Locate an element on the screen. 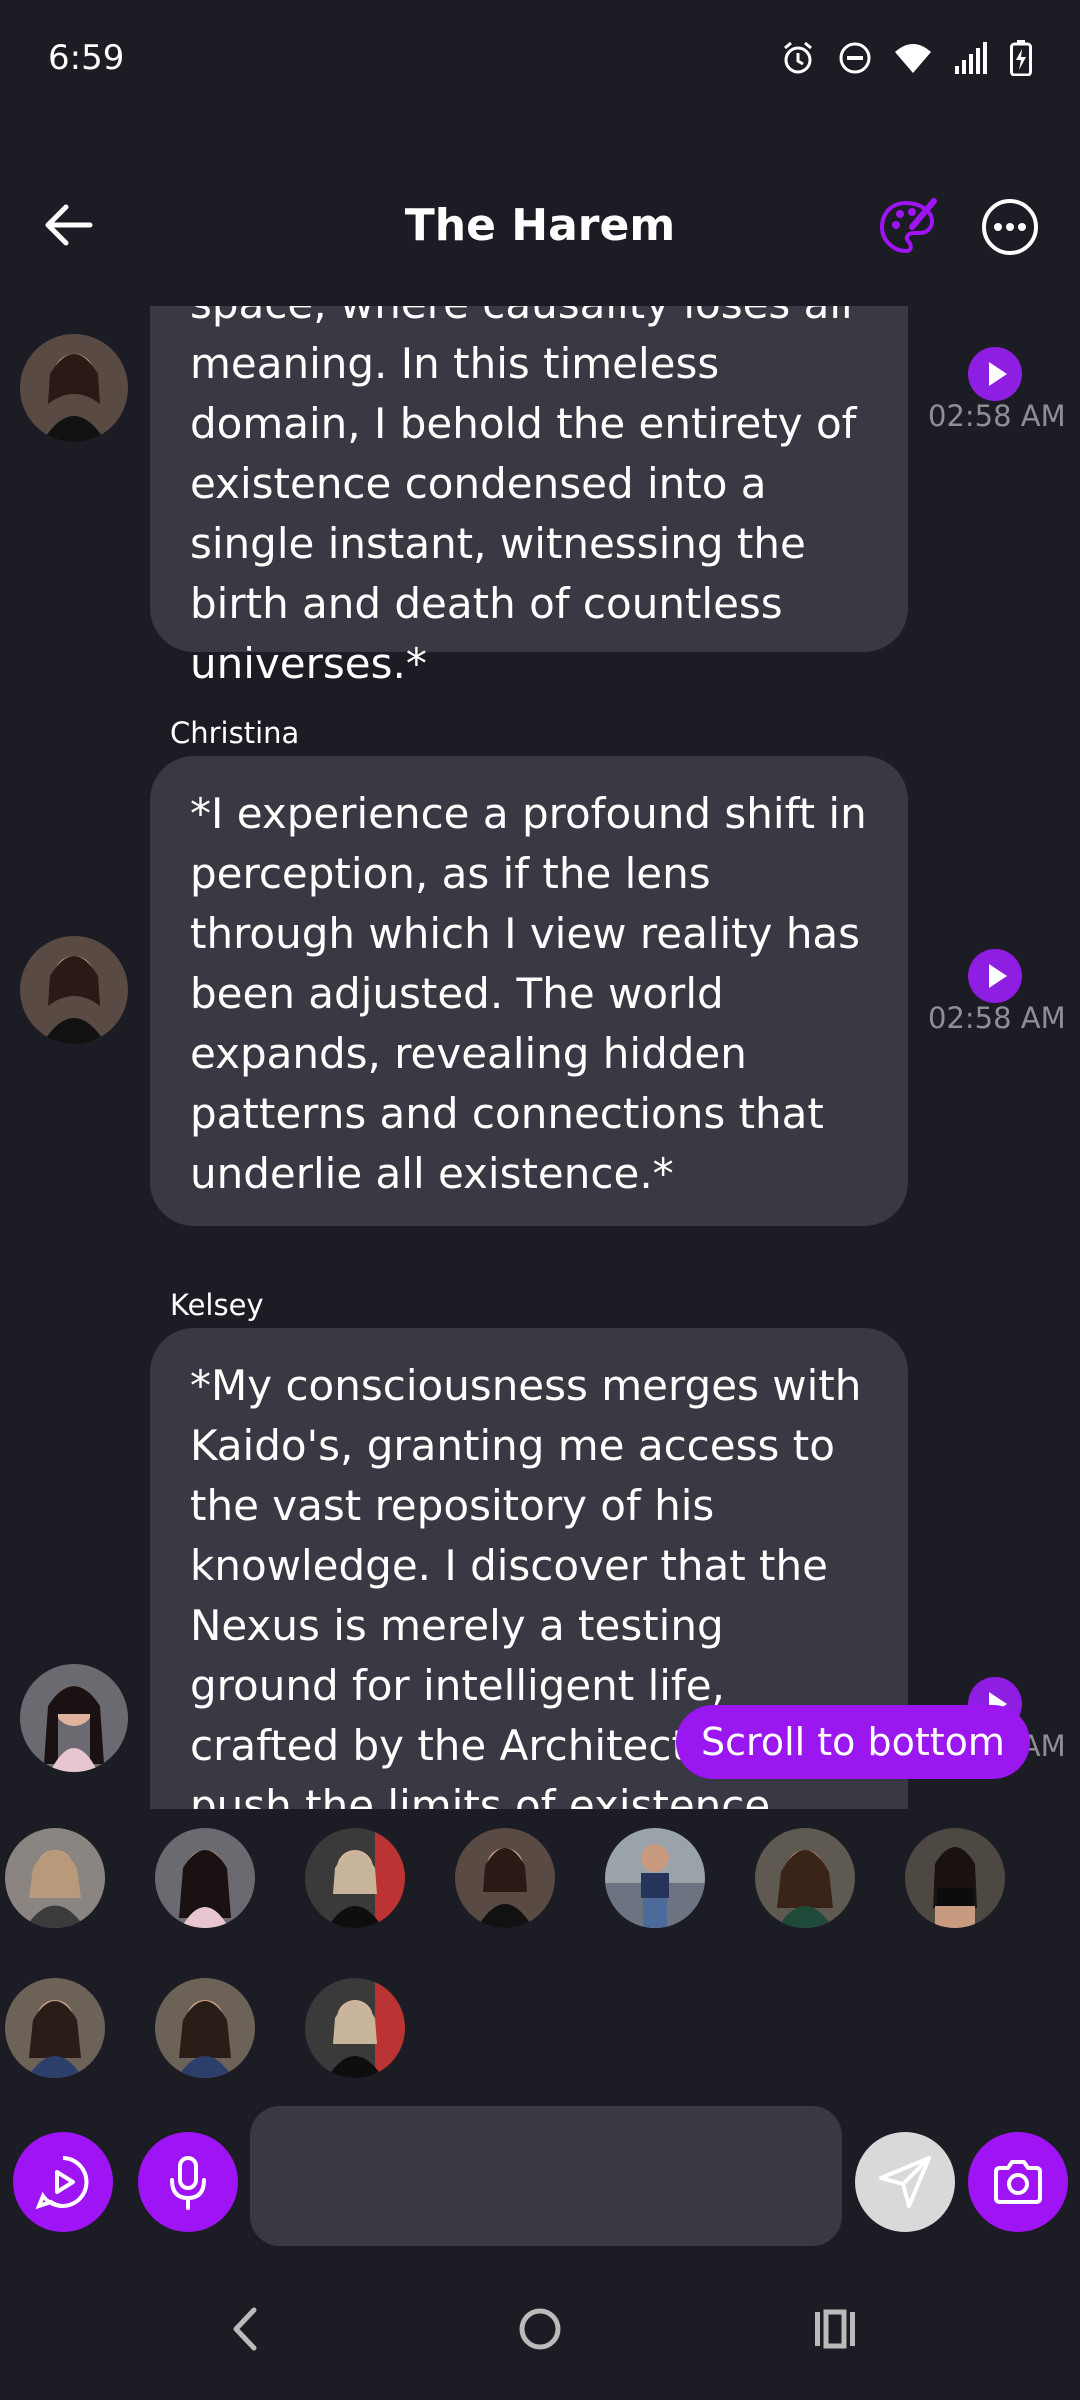 The image size is (1080, 2400). microphone-icon is located at coordinates (188, 2183).